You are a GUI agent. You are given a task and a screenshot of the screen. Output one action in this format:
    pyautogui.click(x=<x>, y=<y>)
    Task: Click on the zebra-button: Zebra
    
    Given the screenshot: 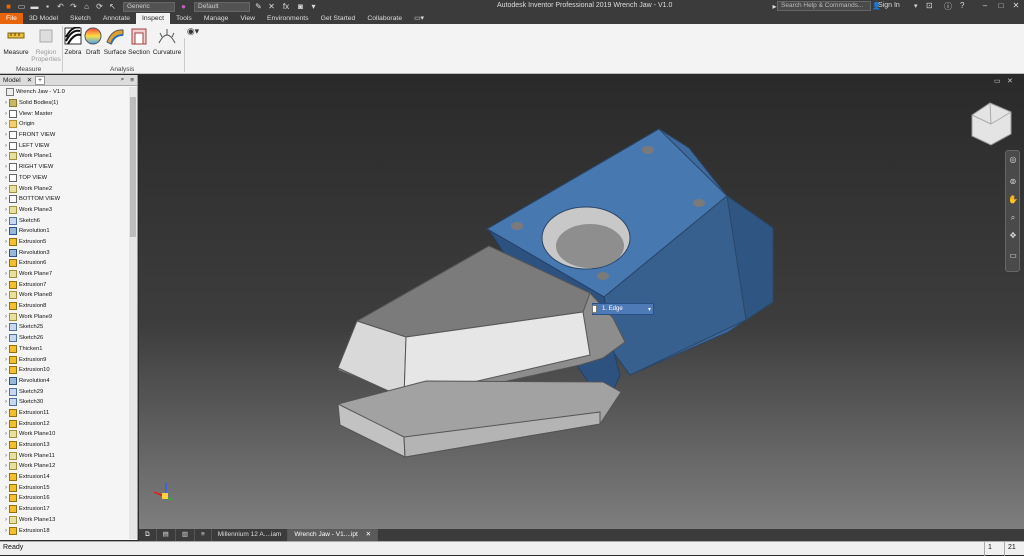 What is the action you would take?
    pyautogui.click(x=73, y=40)
    